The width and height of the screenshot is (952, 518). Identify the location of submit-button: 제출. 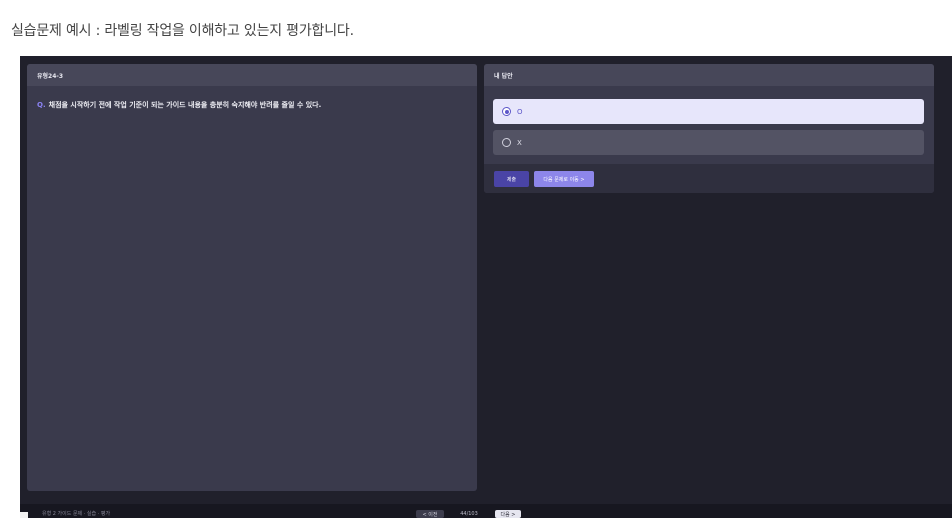
(511, 179).